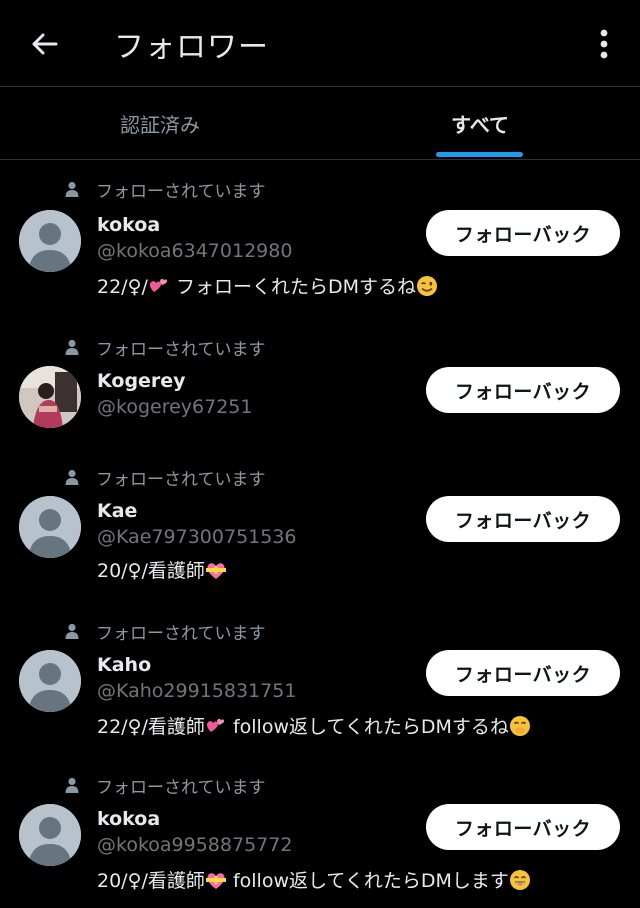 This screenshot has height=908, width=640. Describe the element at coordinates (50, 397) in the screenshot. I see `avatar-photo` at that location.